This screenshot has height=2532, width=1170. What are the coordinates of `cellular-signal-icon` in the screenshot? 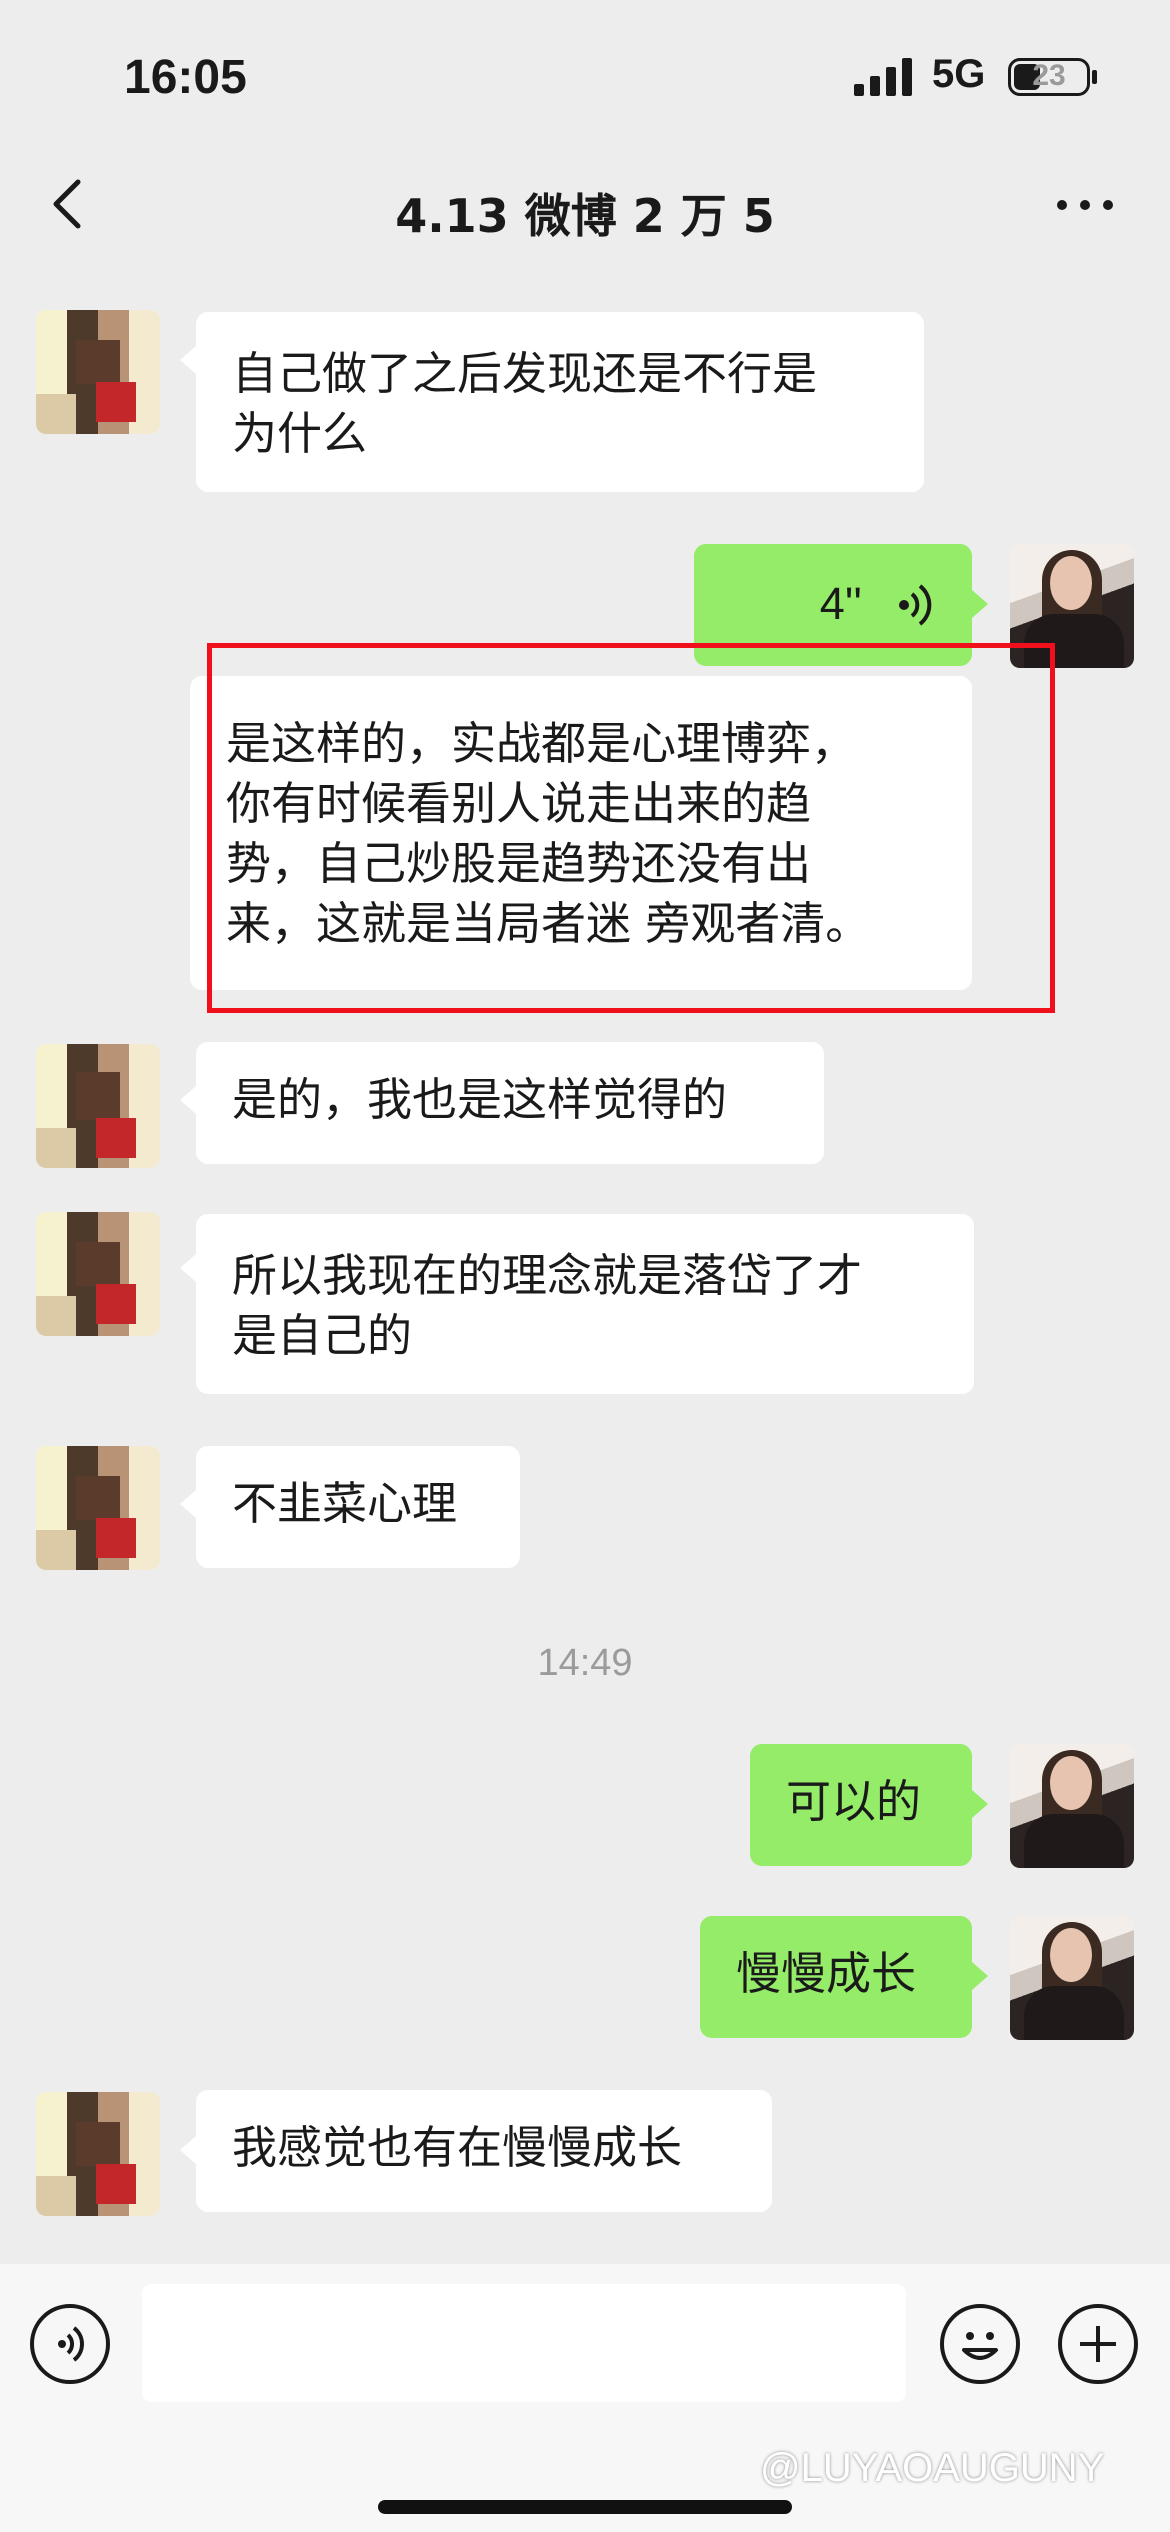 It's located at (883, 77).